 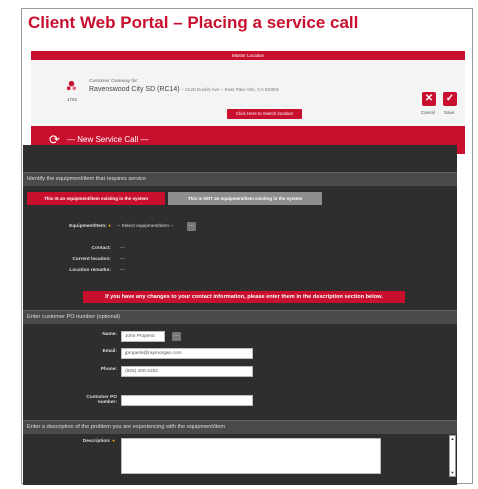 I want to click on description-textarea, so click(x=251, y=456).